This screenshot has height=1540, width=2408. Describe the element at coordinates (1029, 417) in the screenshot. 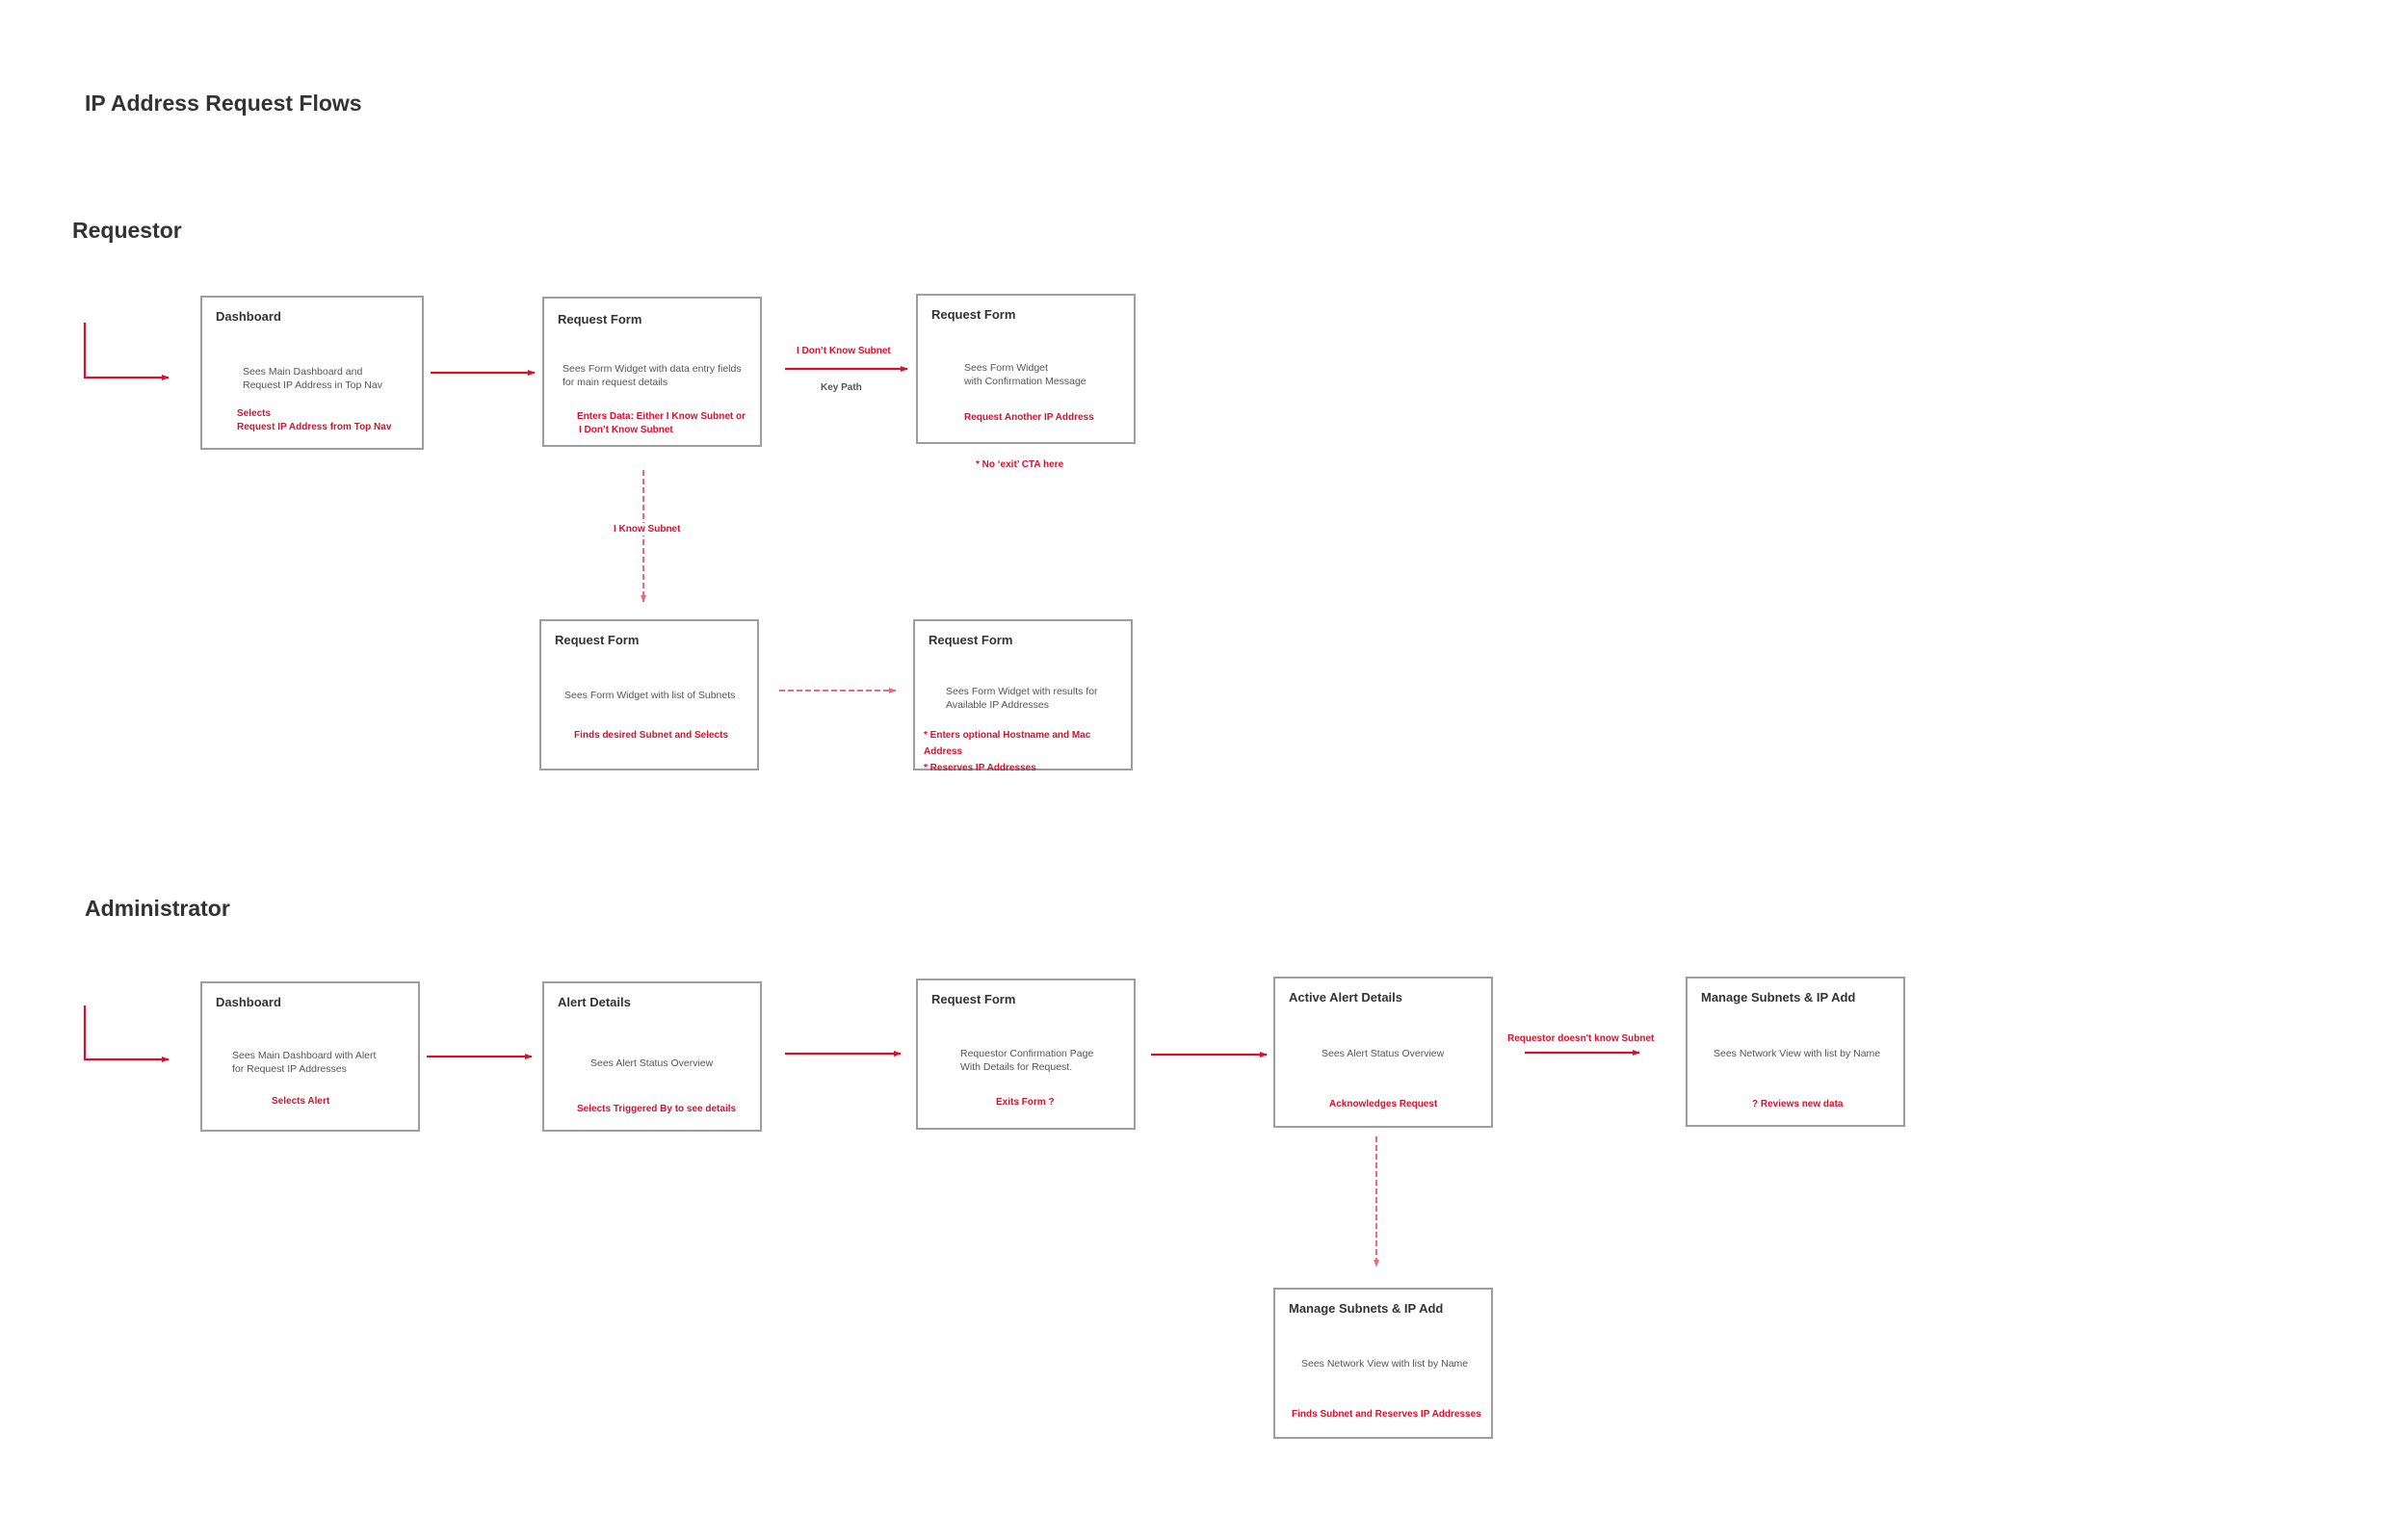

I see `box-action: Request Another IP Address` at that location.